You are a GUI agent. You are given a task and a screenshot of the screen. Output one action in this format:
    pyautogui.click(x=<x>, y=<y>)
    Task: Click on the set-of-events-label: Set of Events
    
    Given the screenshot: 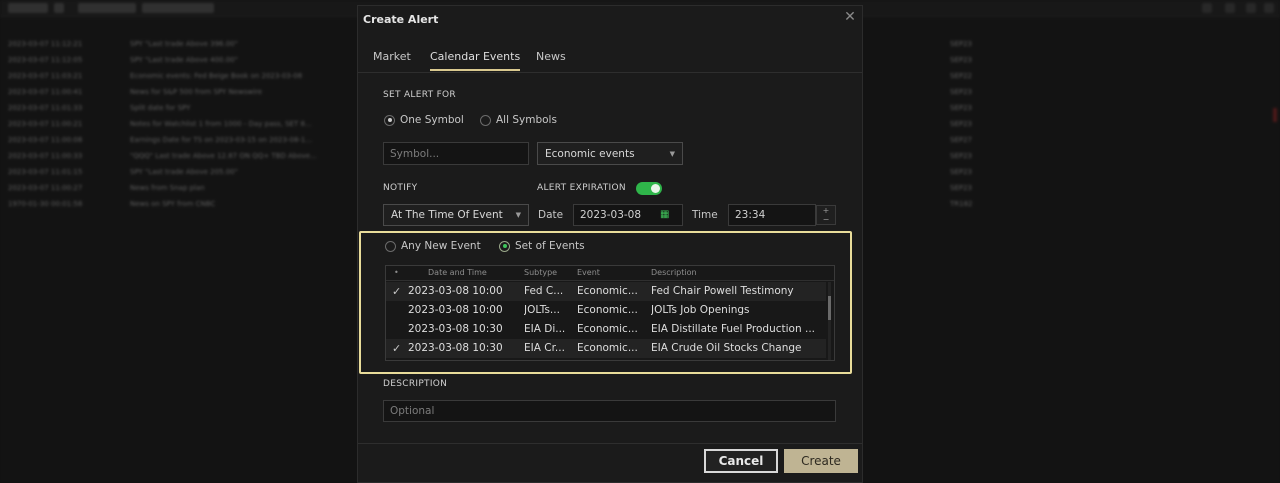 What is the action you would take?
    pyautogui.click(x=550, y=246)
    